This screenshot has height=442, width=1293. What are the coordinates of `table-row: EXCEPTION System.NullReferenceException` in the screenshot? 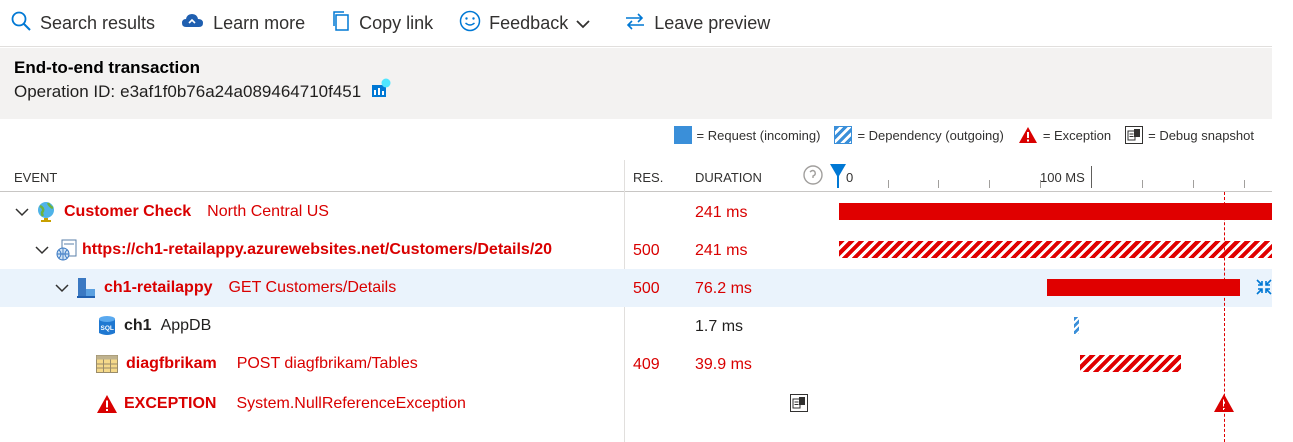 It's located at (636, 404).